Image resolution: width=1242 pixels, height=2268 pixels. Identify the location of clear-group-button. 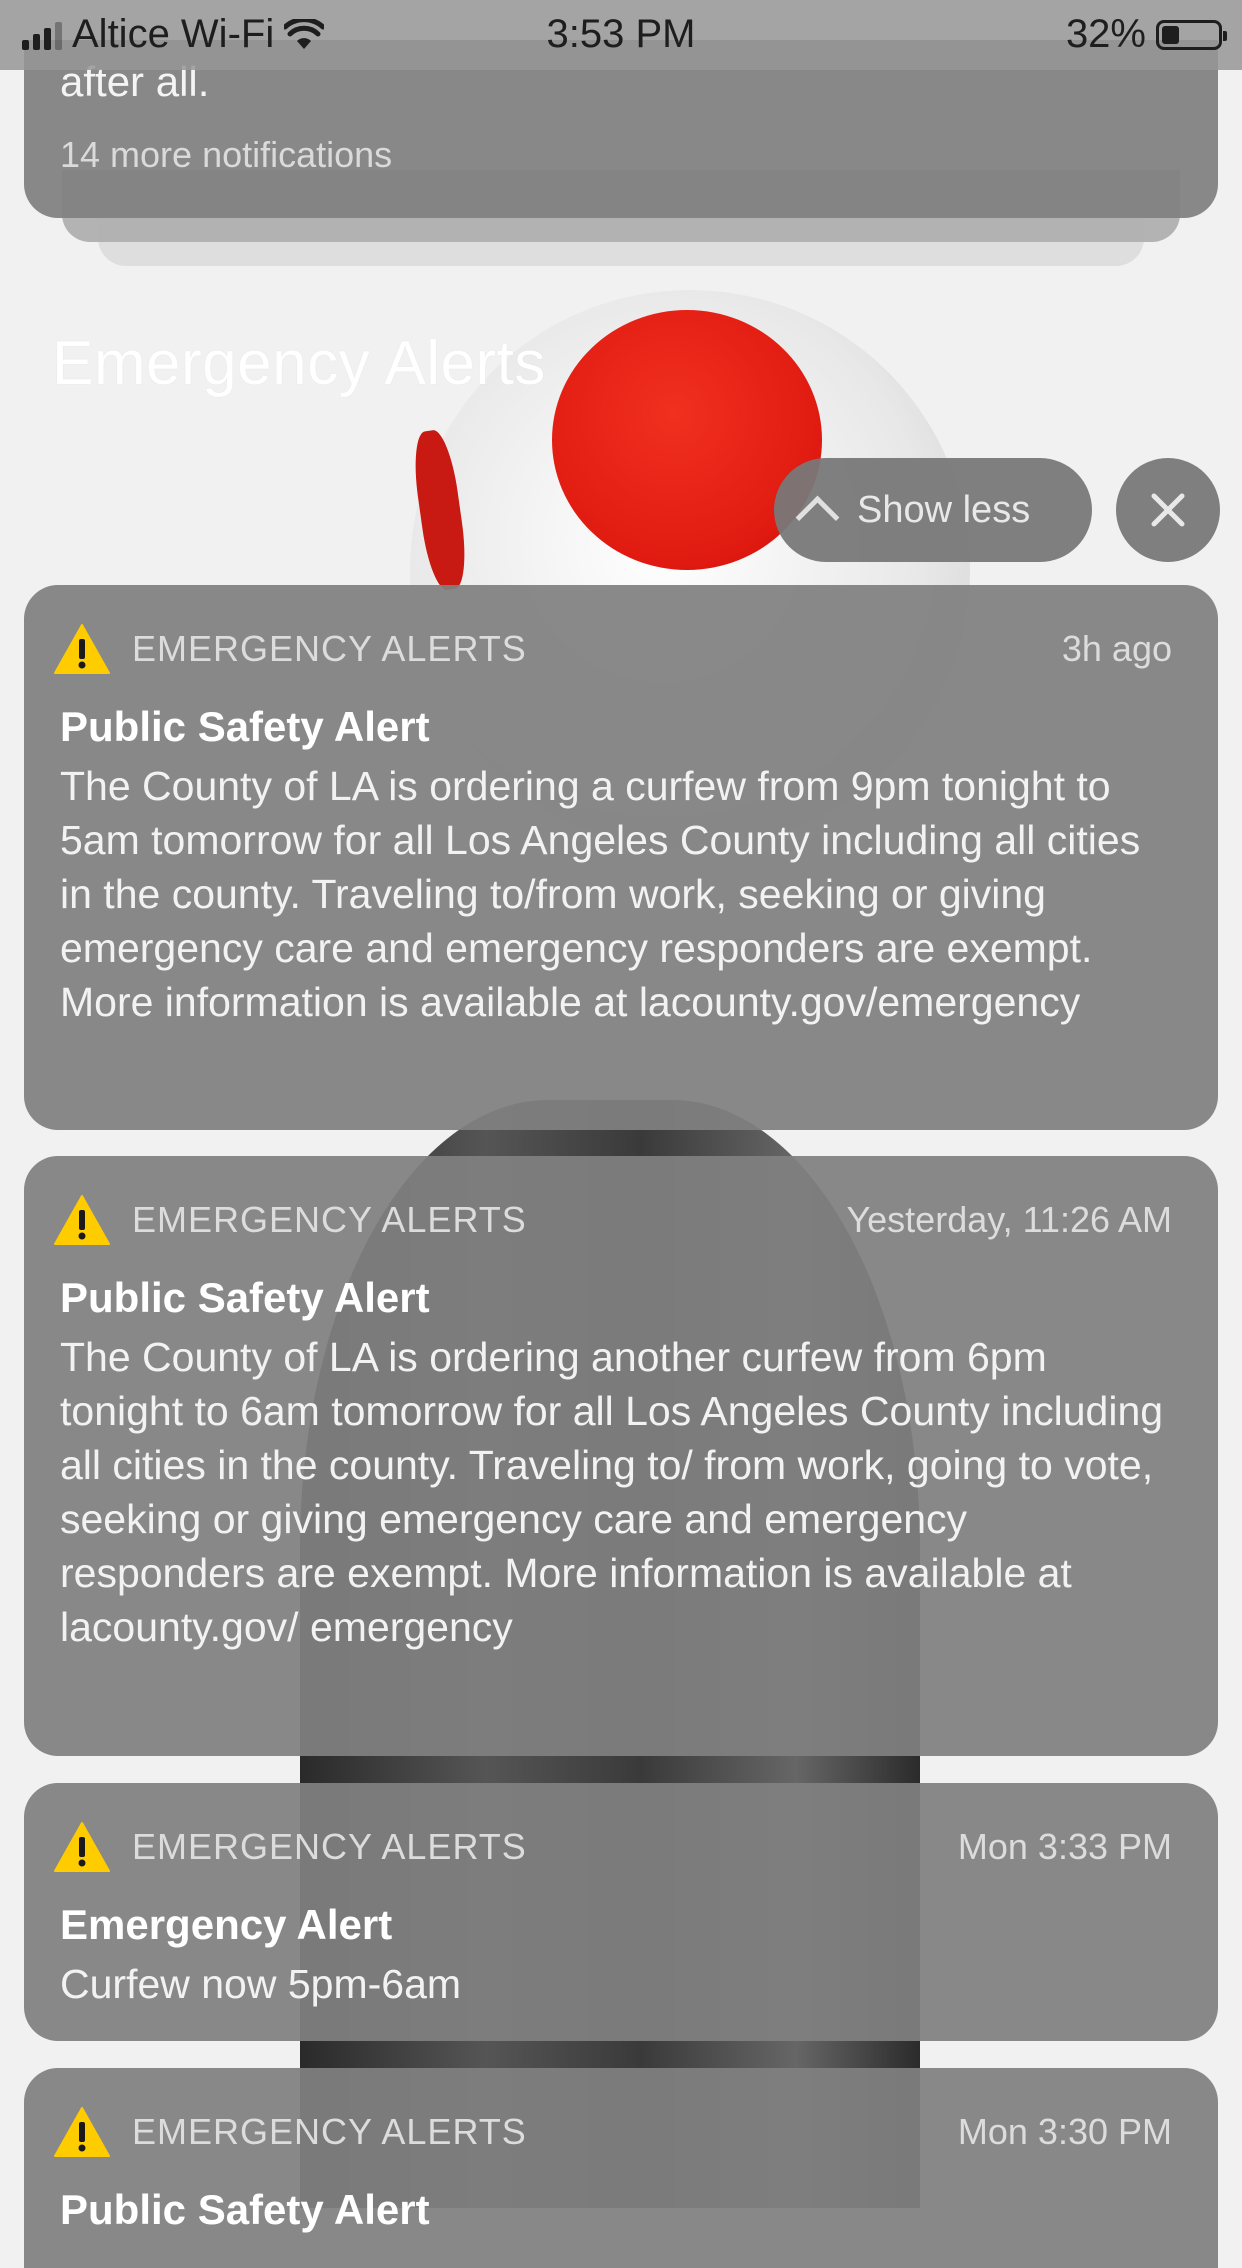
(1168, 510).